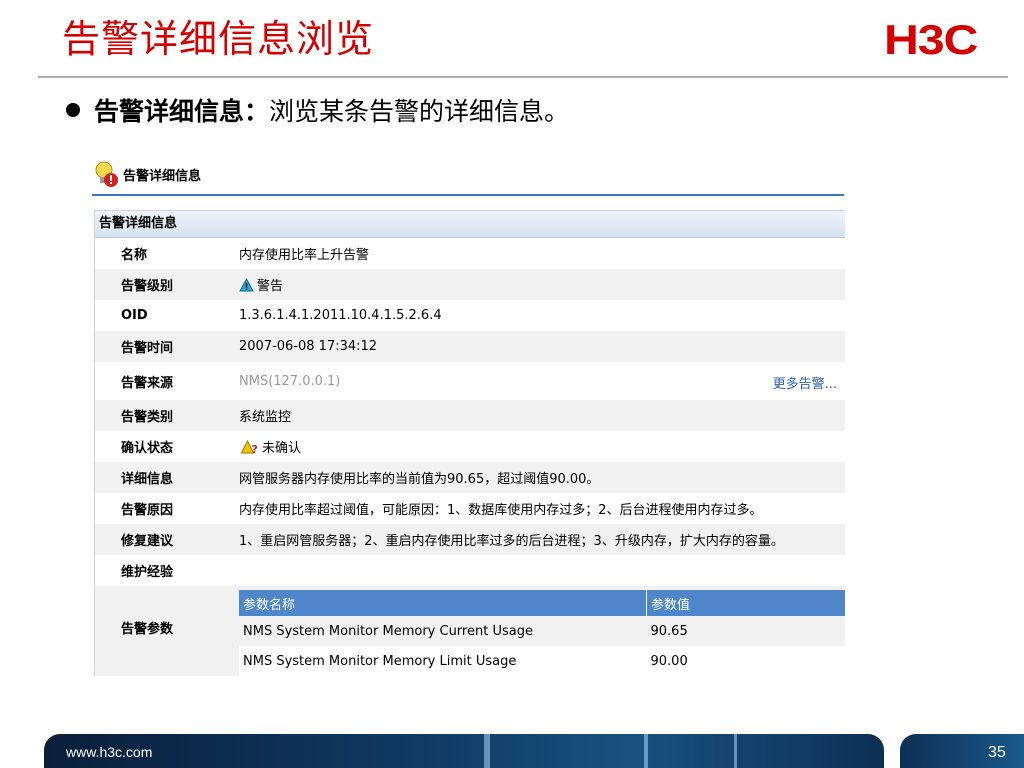 Image resolution: width=1024 pixels, height=768 pixels. Describe the element at coordinates (147, 383) in the screenshot. I see `row-label: 告警来源` at that location.